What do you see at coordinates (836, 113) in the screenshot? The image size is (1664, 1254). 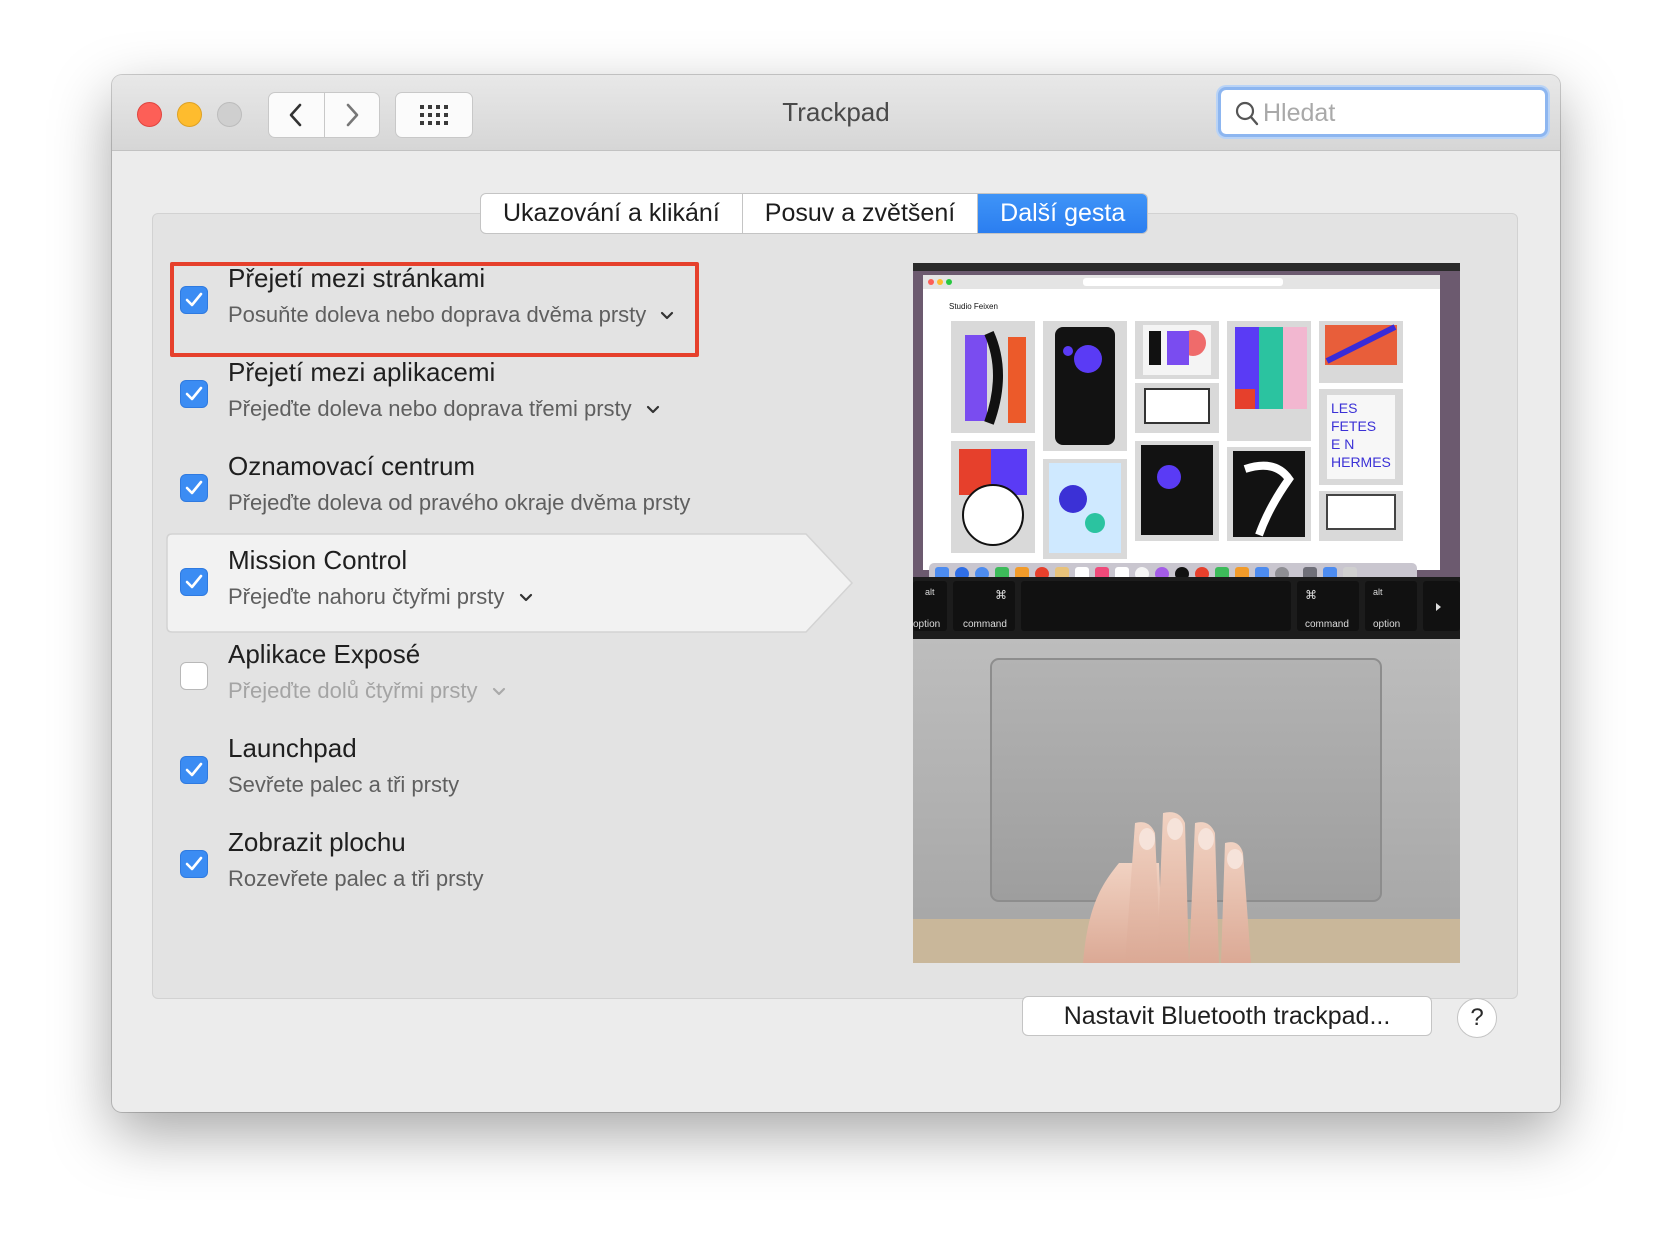 I see `titlebar: Trackpad` at bounding box center [836, 113].